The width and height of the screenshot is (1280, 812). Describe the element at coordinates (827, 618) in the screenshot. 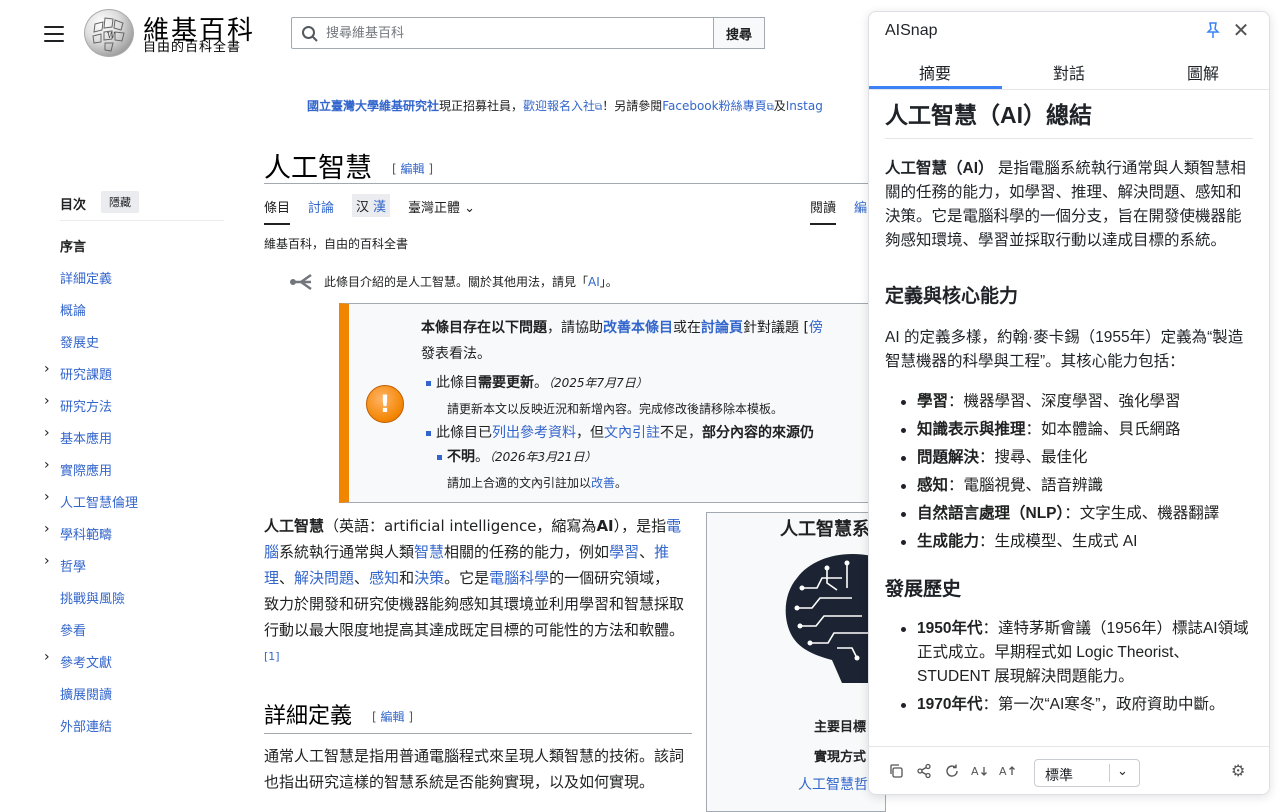

I see `brain-circuit-image` at that location.